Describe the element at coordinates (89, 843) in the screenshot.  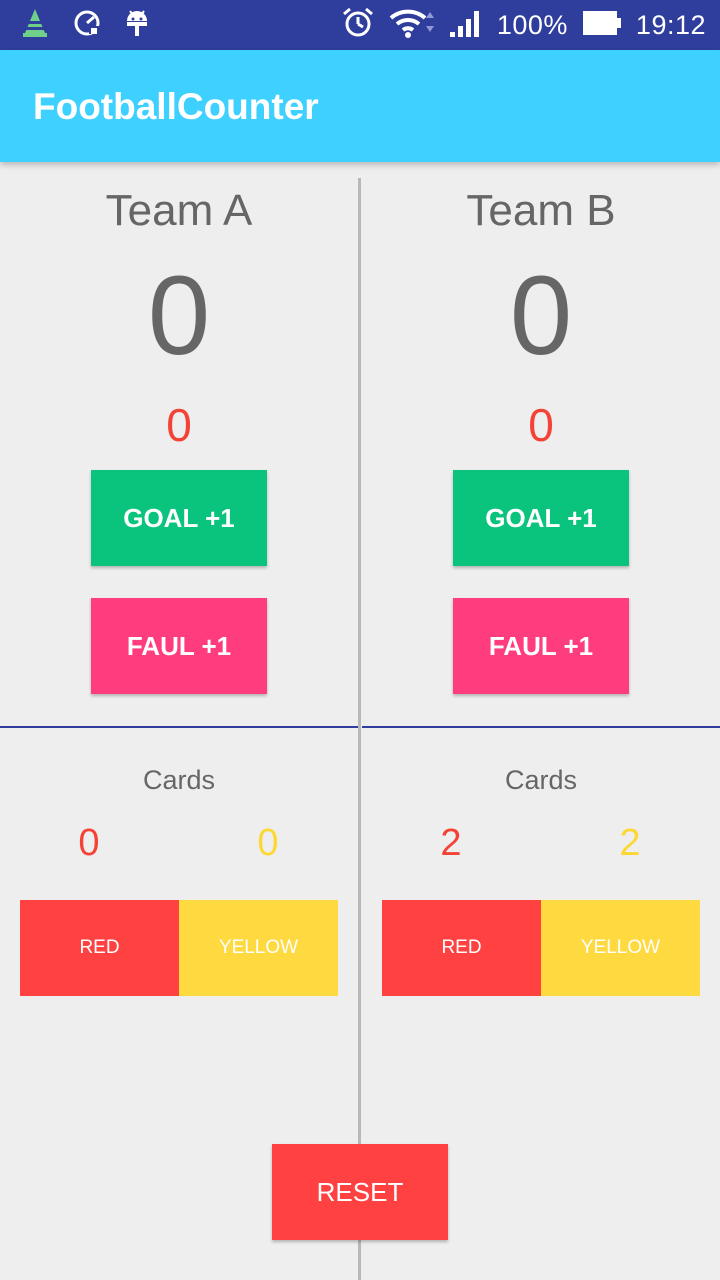
I see `team-a-red-count: 0` at that location.